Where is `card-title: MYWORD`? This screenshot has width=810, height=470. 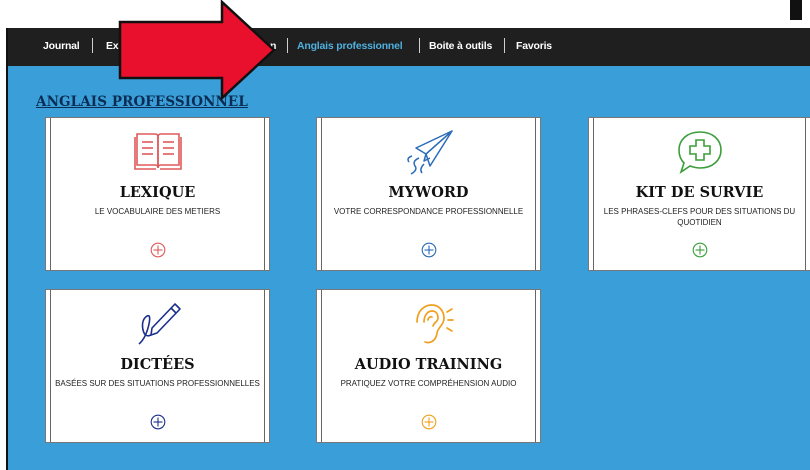
card-title: MYWORD is located at coordinates (428, 192).